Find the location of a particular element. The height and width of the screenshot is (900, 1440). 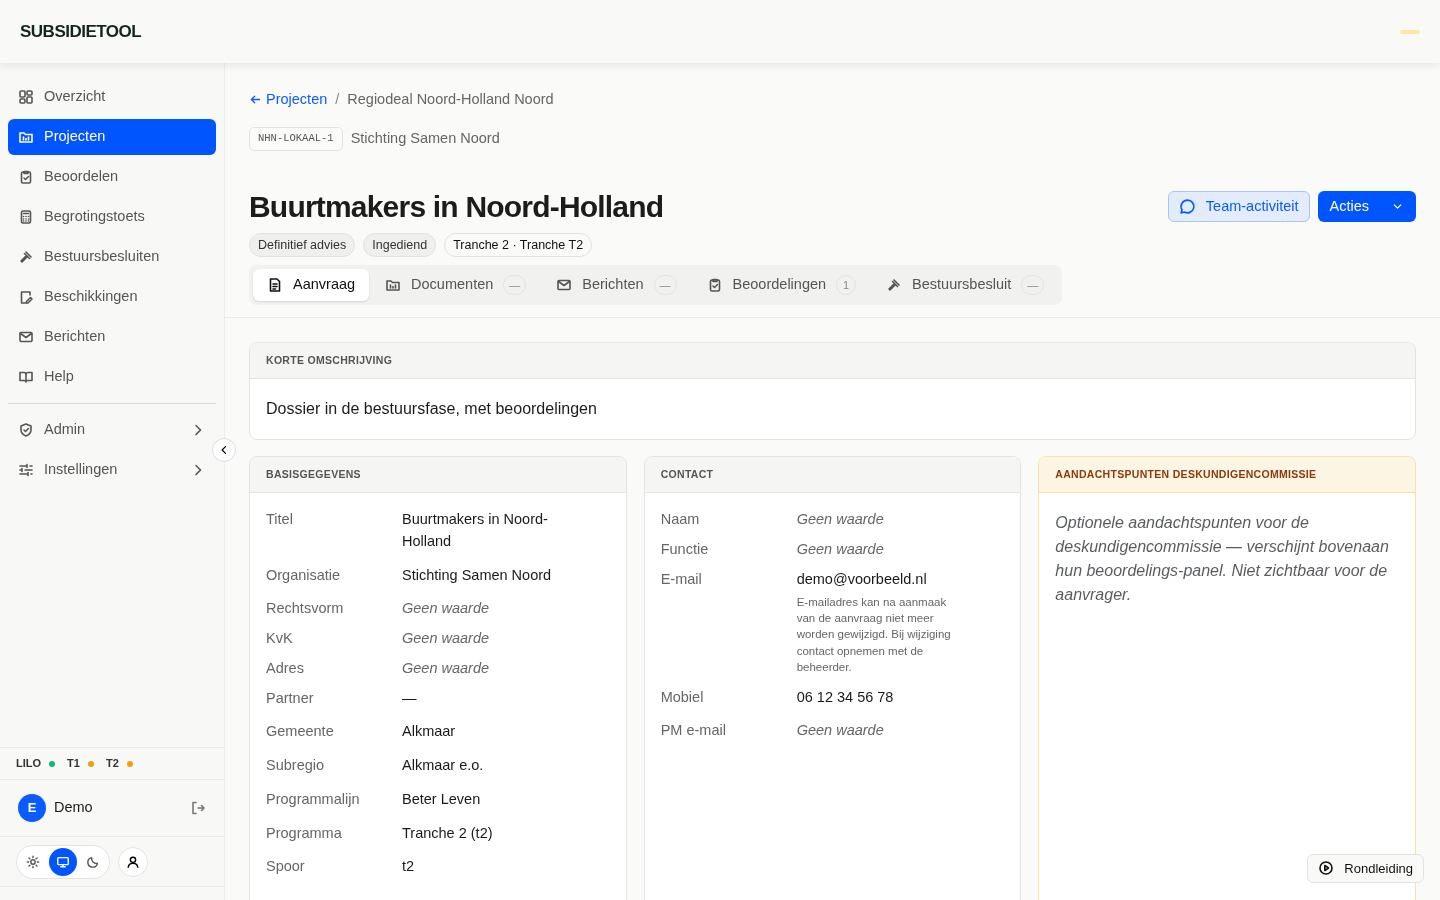

environment-label: LILO is located at coordinates (29, 764).